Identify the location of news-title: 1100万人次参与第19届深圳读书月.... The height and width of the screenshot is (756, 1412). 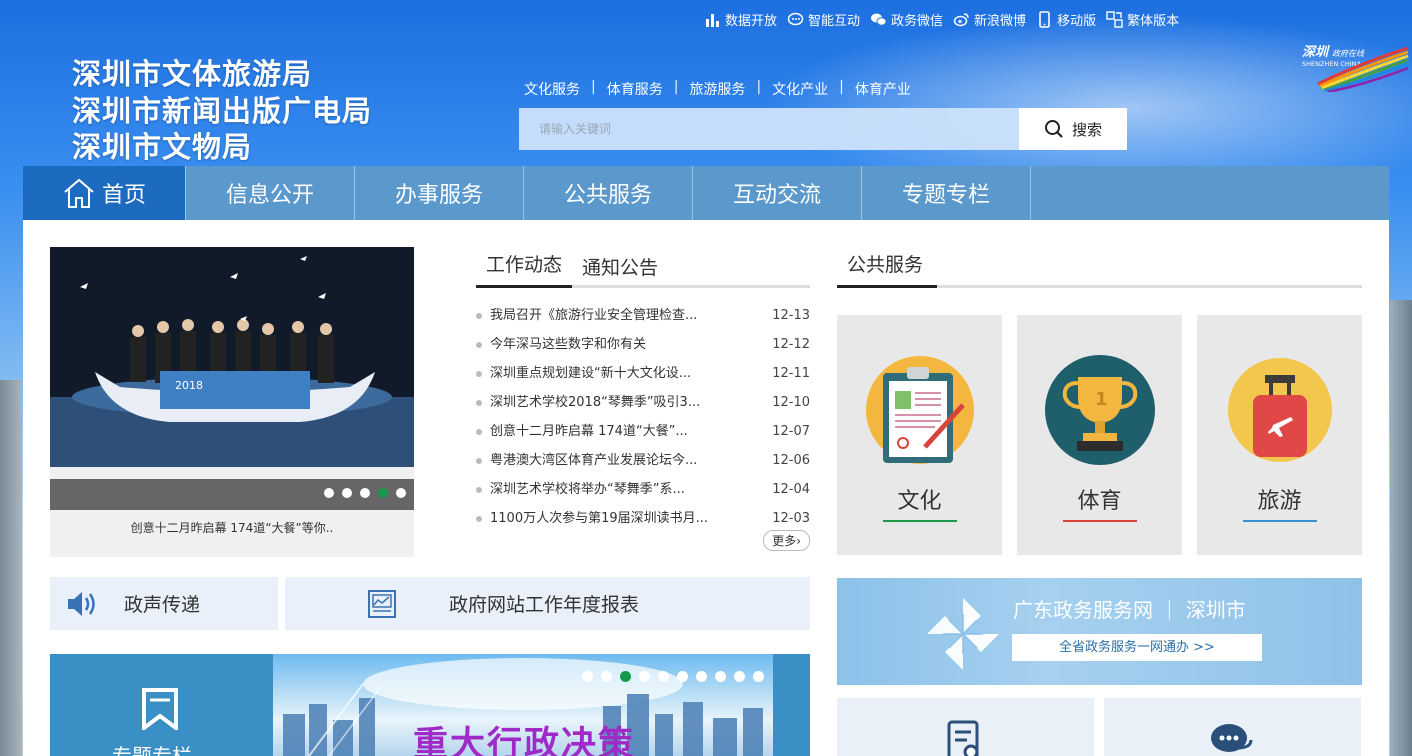
(603, 518).